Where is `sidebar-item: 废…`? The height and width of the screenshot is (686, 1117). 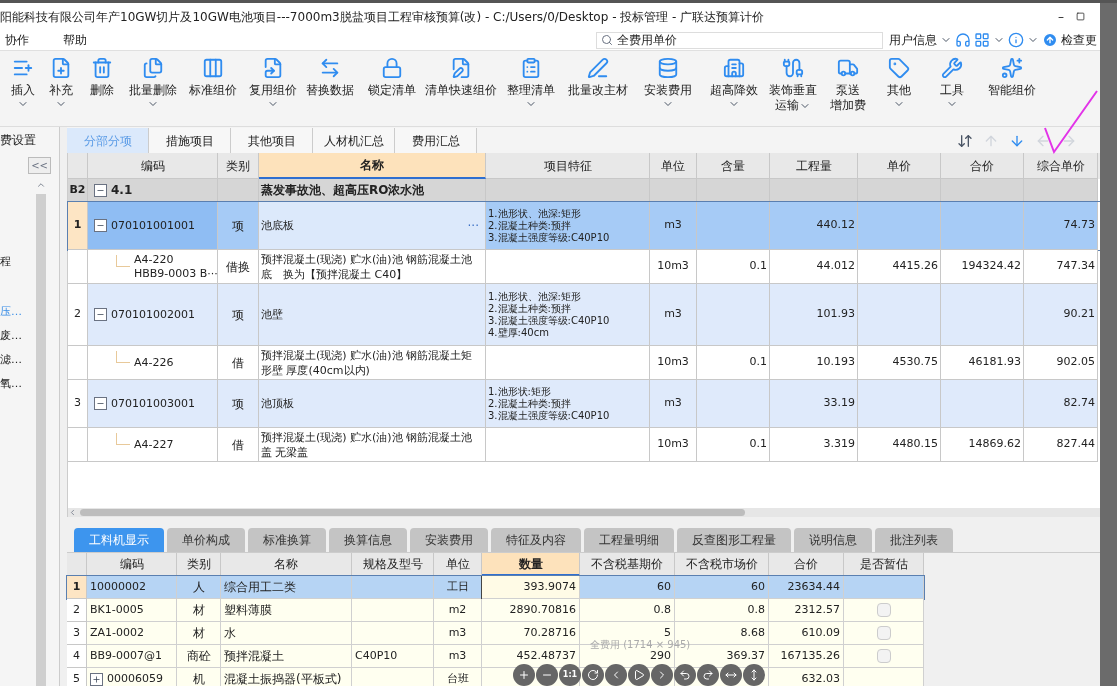 sidebar-item: 废… is located at coordinates (18, 336).